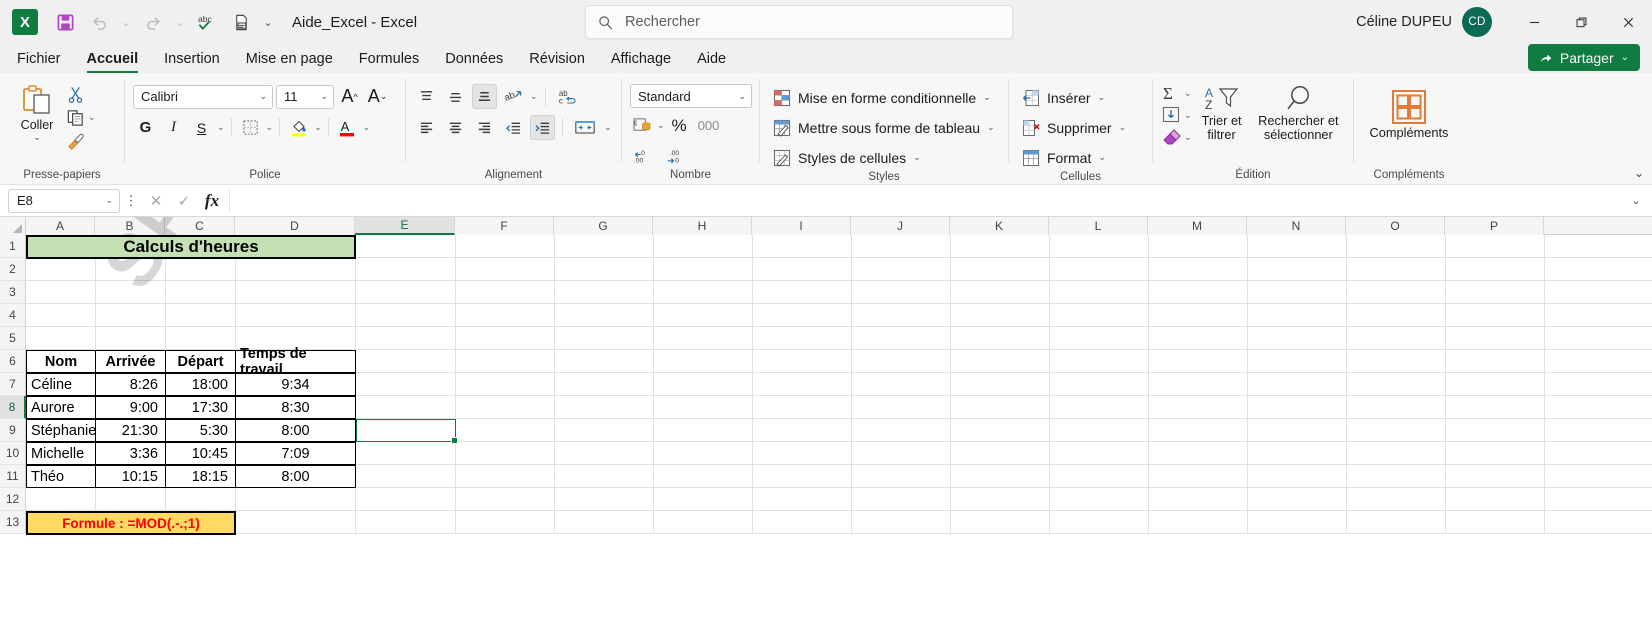 This screenshot has height=628, width=1652. I want to click on cell-A1-title: Calculs d'heures, so click(191, 247).